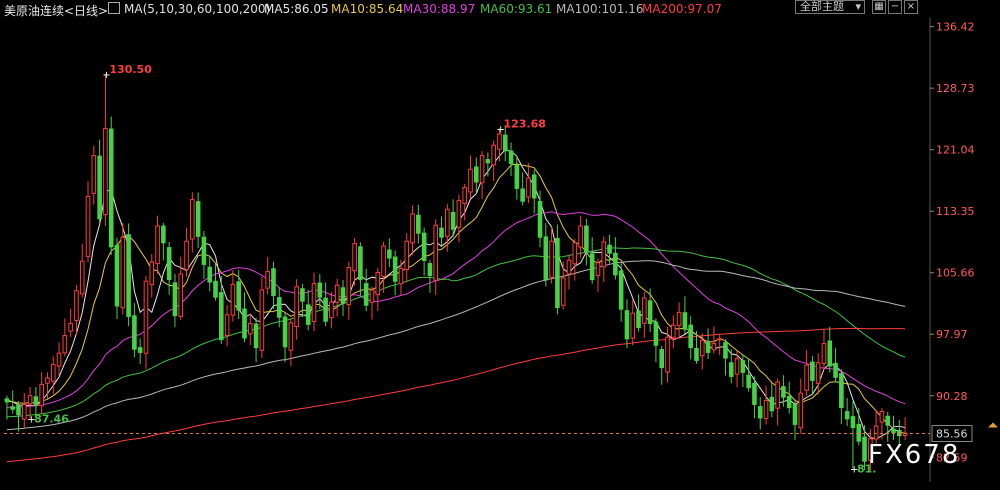 The width and height of the screenshot is (1000, 490). I want to click on y-tick-label: 90.28, so click(952, 396).